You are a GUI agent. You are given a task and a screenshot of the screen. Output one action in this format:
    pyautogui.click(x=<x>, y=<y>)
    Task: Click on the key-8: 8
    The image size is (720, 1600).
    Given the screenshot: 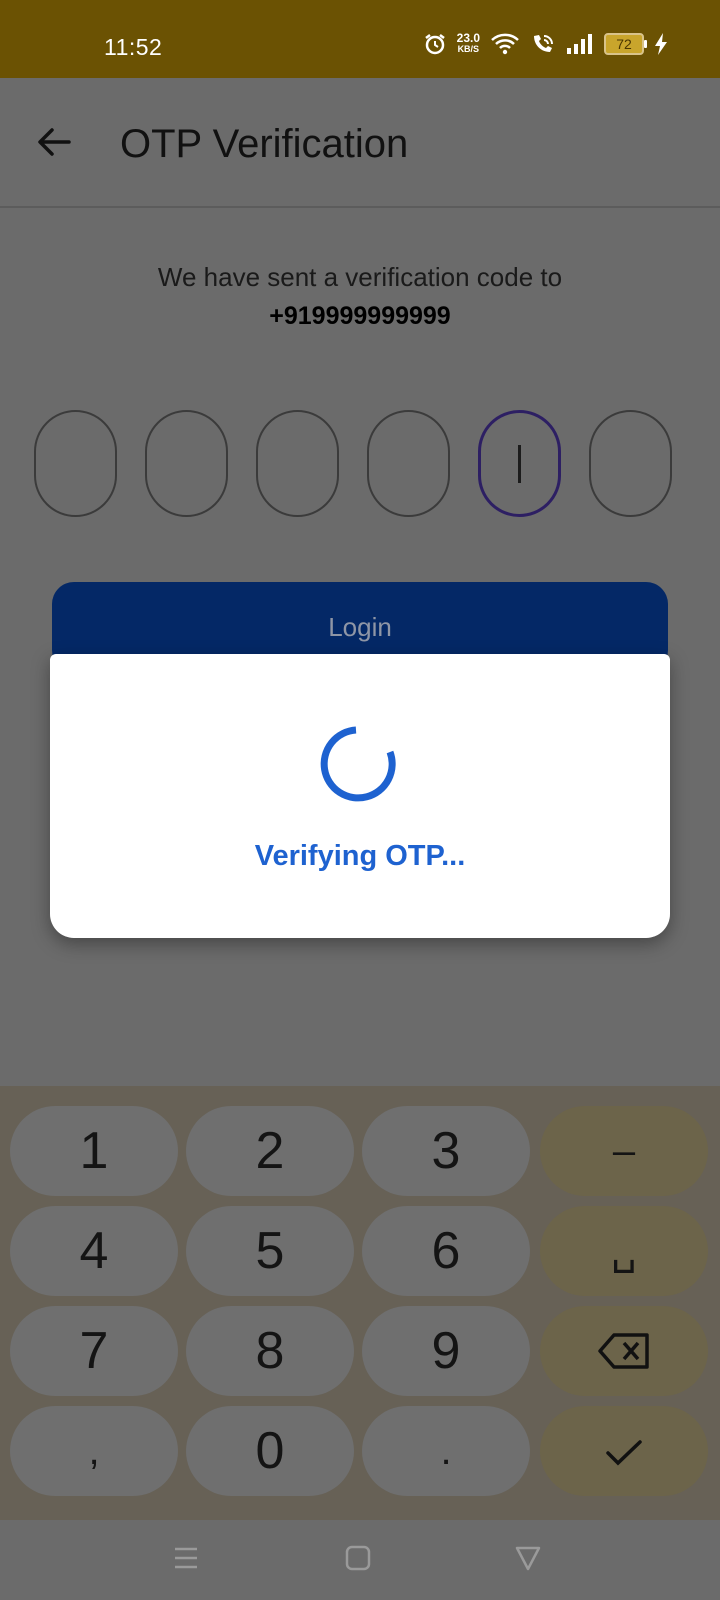 What is the action you would take?
    pyautogui.click(x=270, y=1351)
    